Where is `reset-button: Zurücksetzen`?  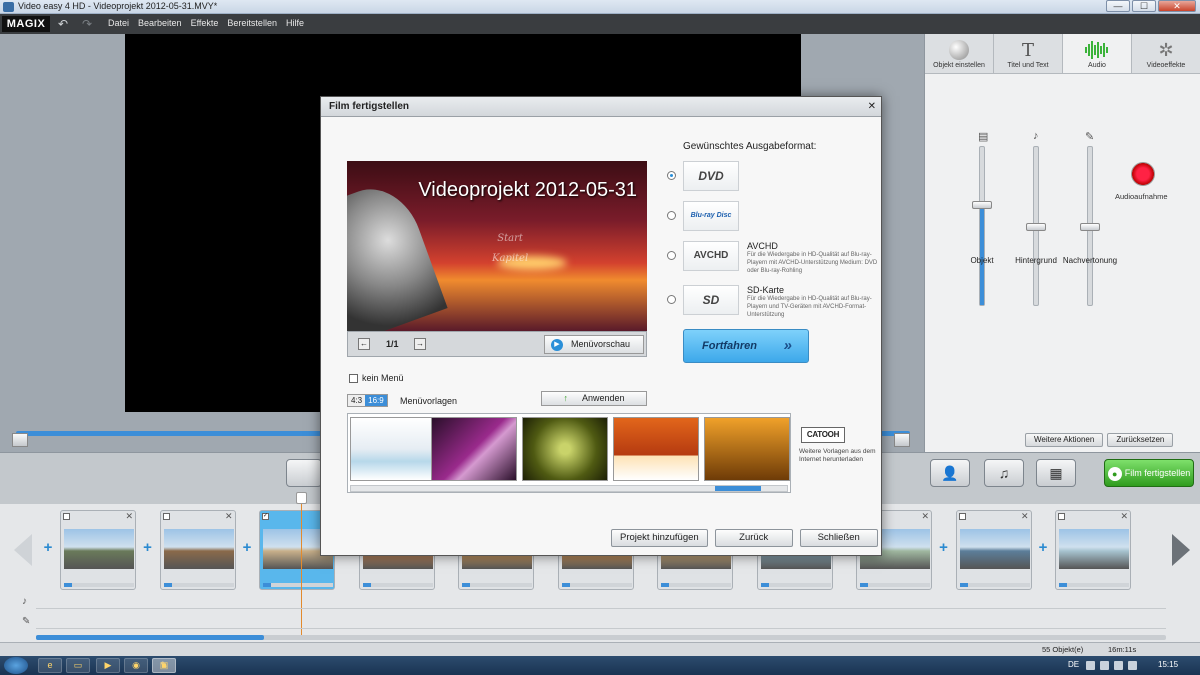
reset-button: Zurücksetzen is located at coordinates (1140, 440).